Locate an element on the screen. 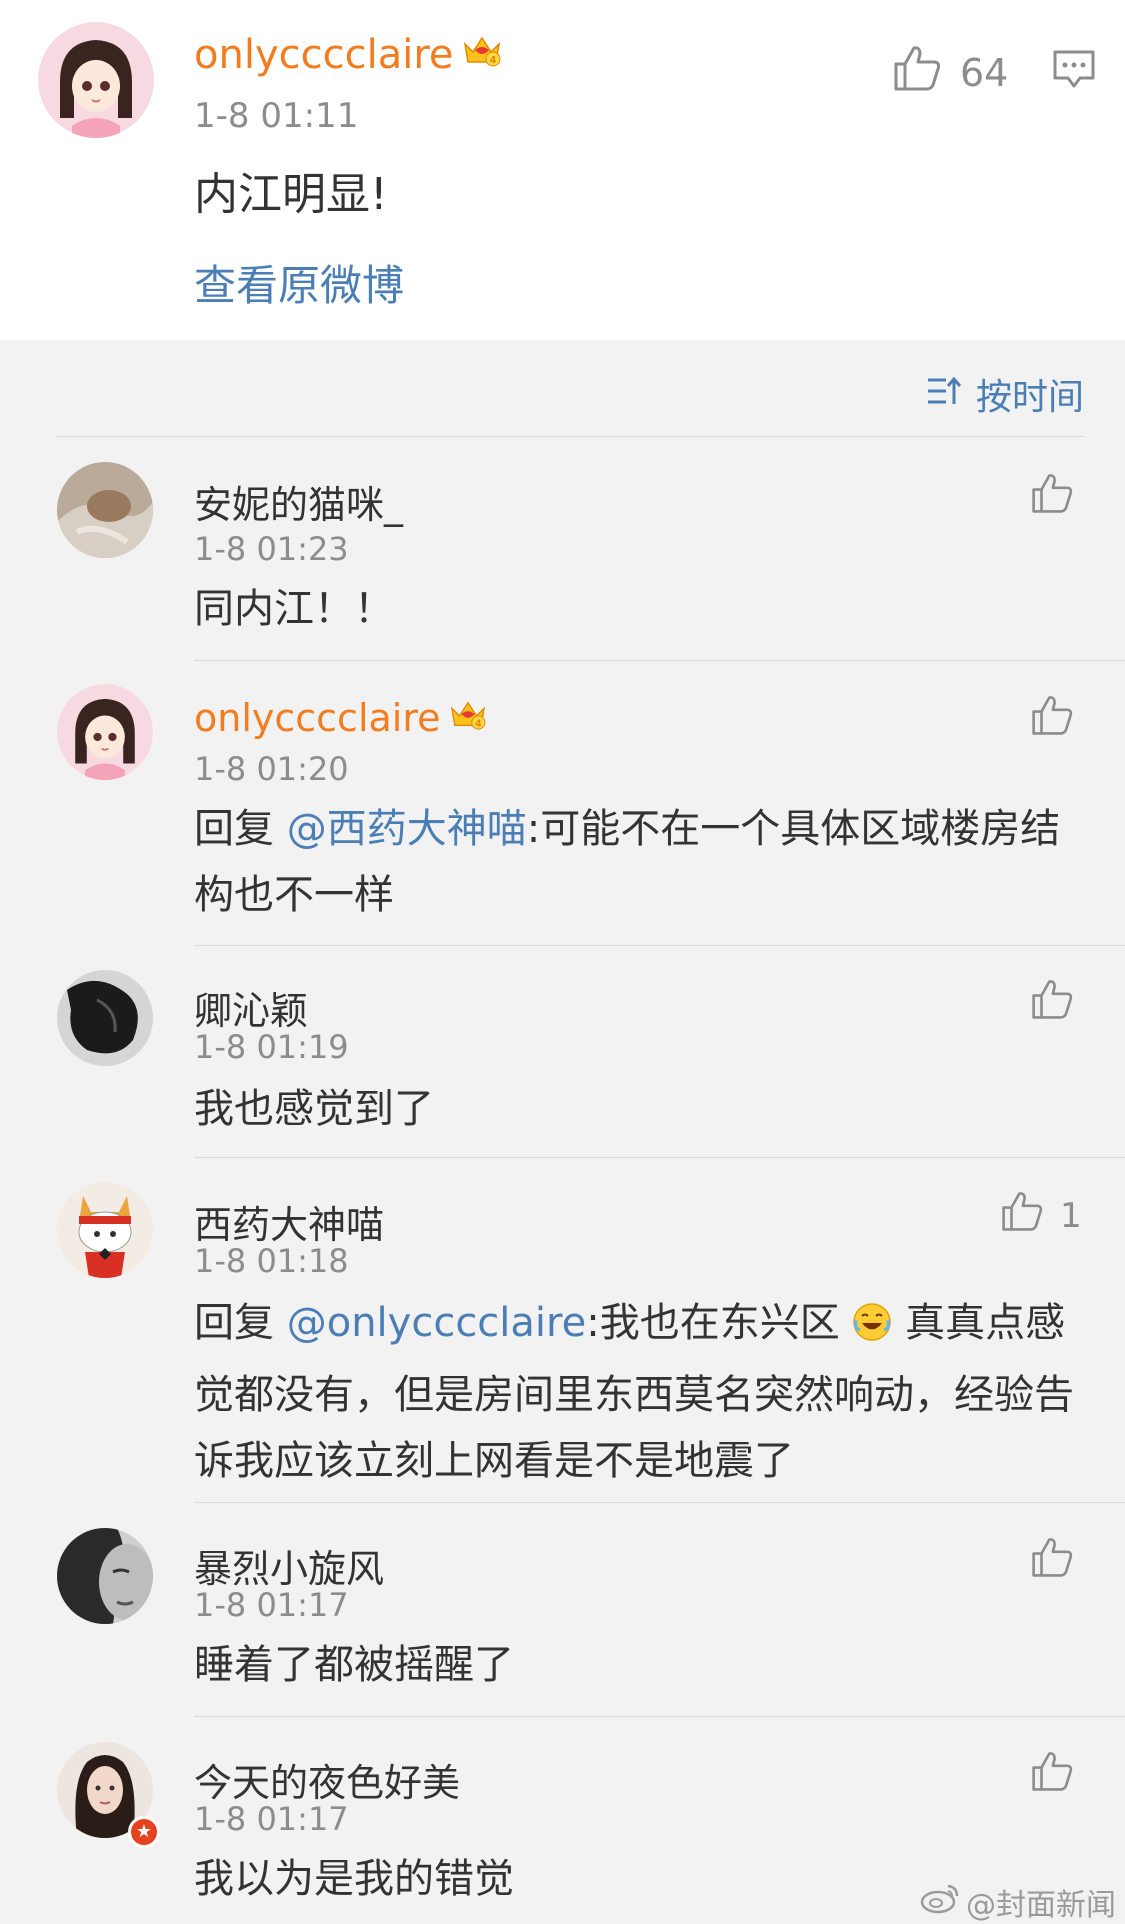  watermark-text: @封面新闻 is located at coordinates (1041, 1905).